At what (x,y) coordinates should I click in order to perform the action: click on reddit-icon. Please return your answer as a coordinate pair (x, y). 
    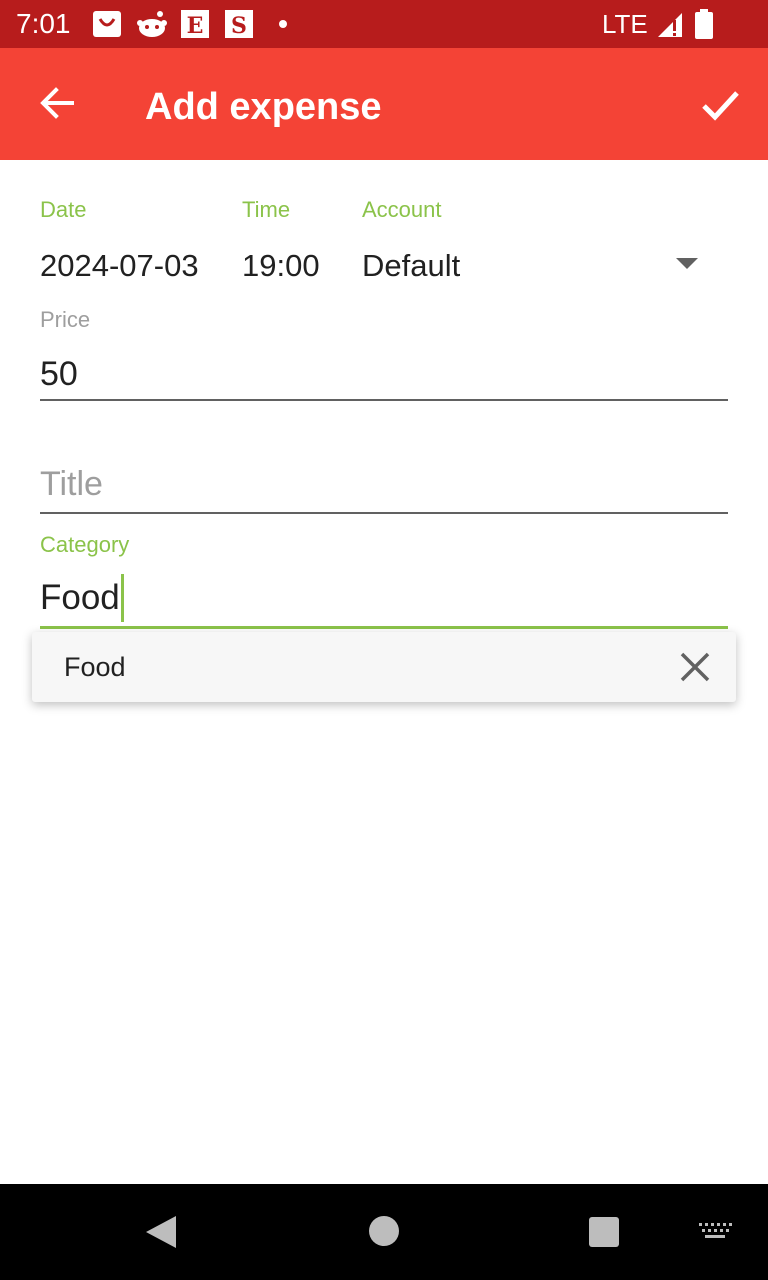
    Looking at the image, I should click on (152, 24).